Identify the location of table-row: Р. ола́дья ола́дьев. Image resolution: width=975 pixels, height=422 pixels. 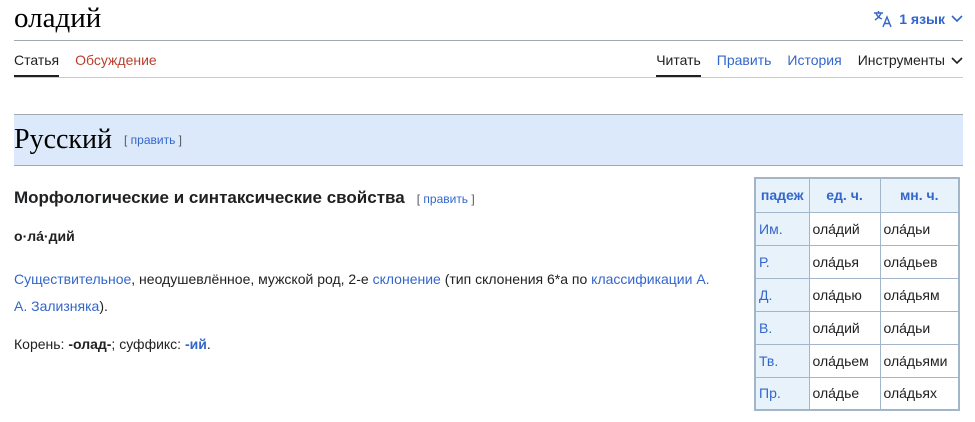
(857, 261).